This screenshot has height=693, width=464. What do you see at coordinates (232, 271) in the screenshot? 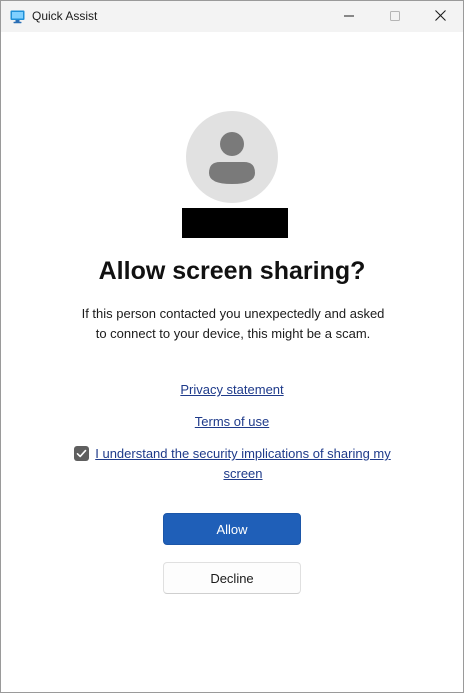
I see `prompt-heading: Allow screen sharing?` at bounding box center [232, 271].